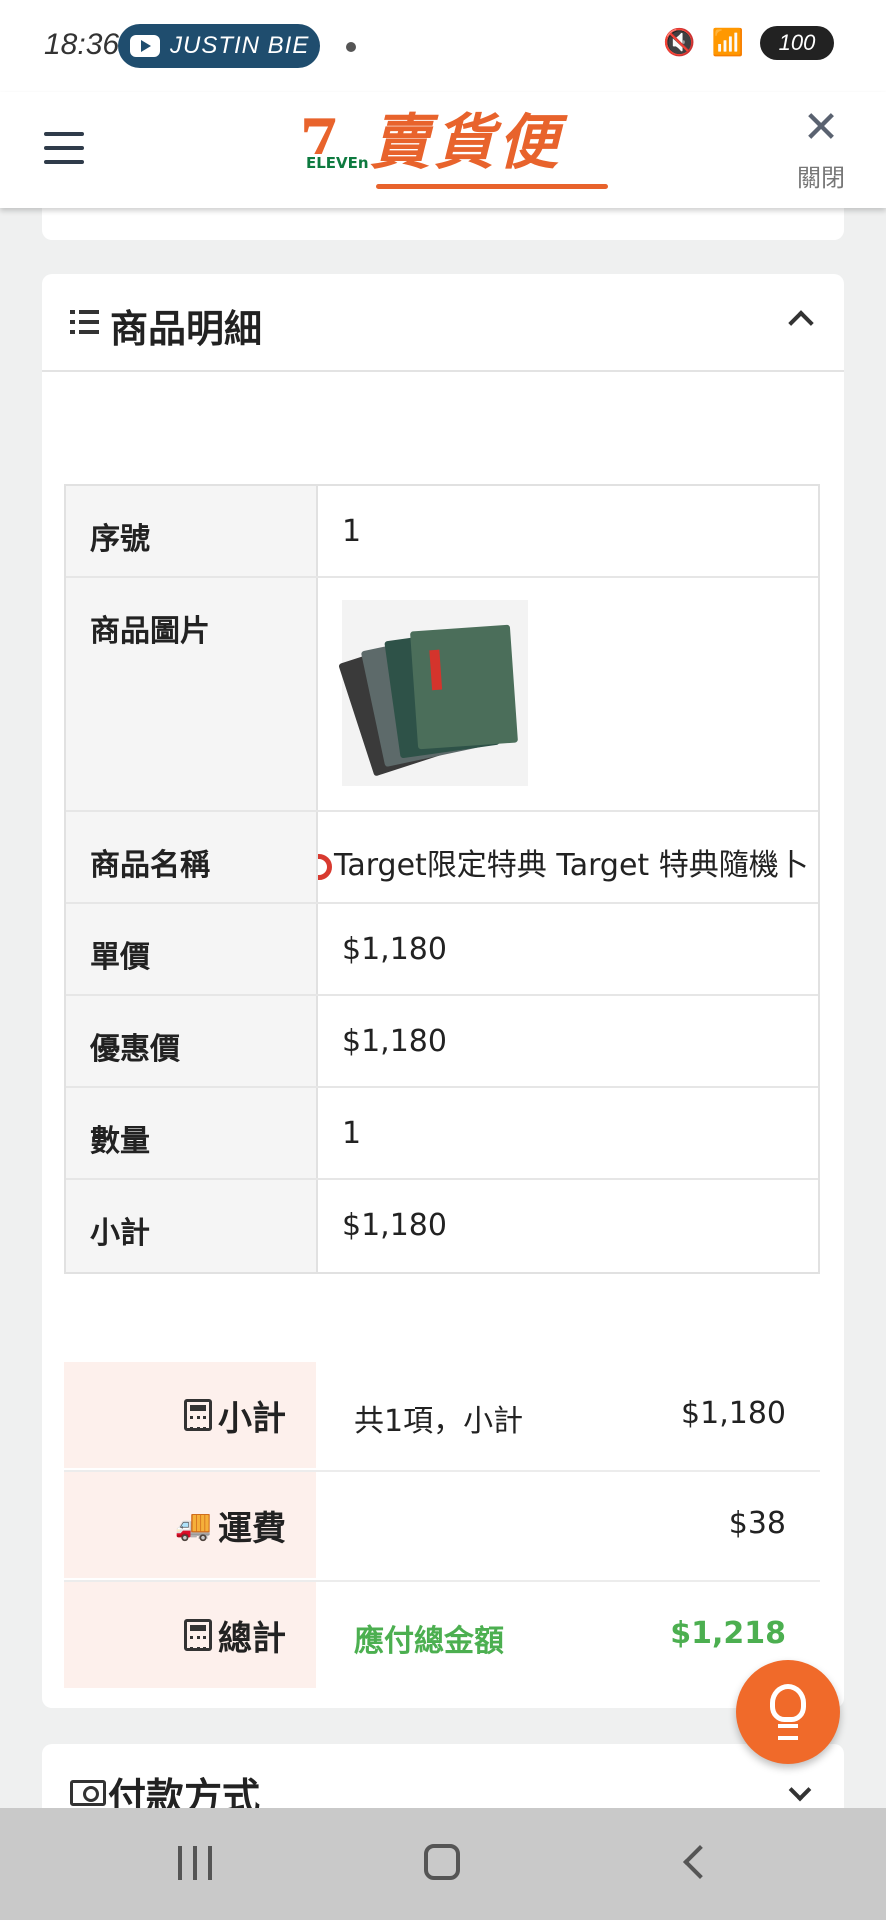  I want to click on summary-row-total: 總計 應付總金額 $1,218, so click(442, 1637).